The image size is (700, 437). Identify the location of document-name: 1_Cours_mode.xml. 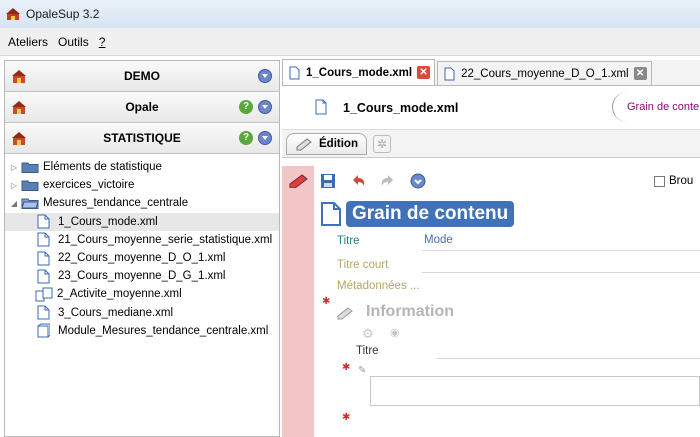
(401, 108).